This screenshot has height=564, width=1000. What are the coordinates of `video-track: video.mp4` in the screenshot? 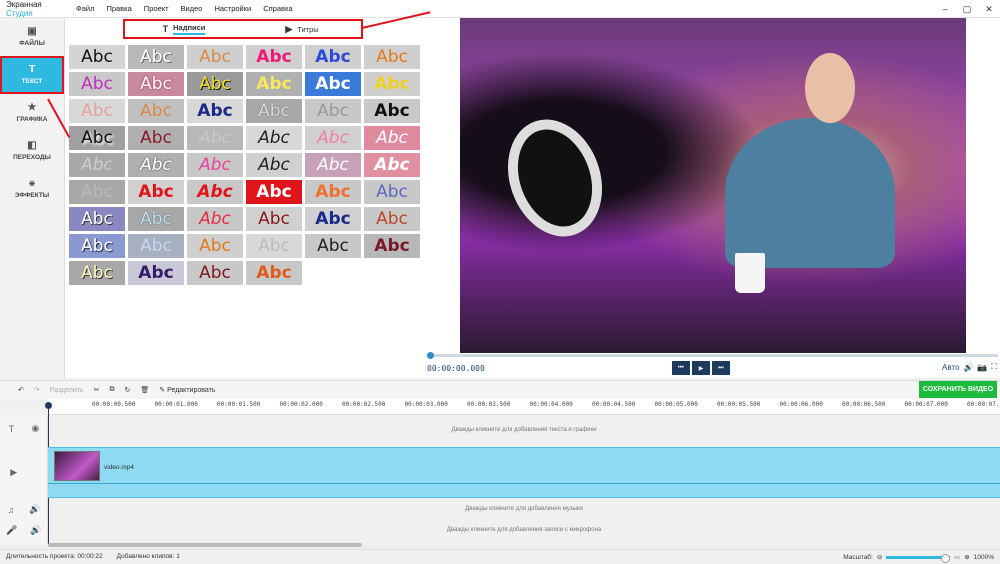 It's located at (524, 472).